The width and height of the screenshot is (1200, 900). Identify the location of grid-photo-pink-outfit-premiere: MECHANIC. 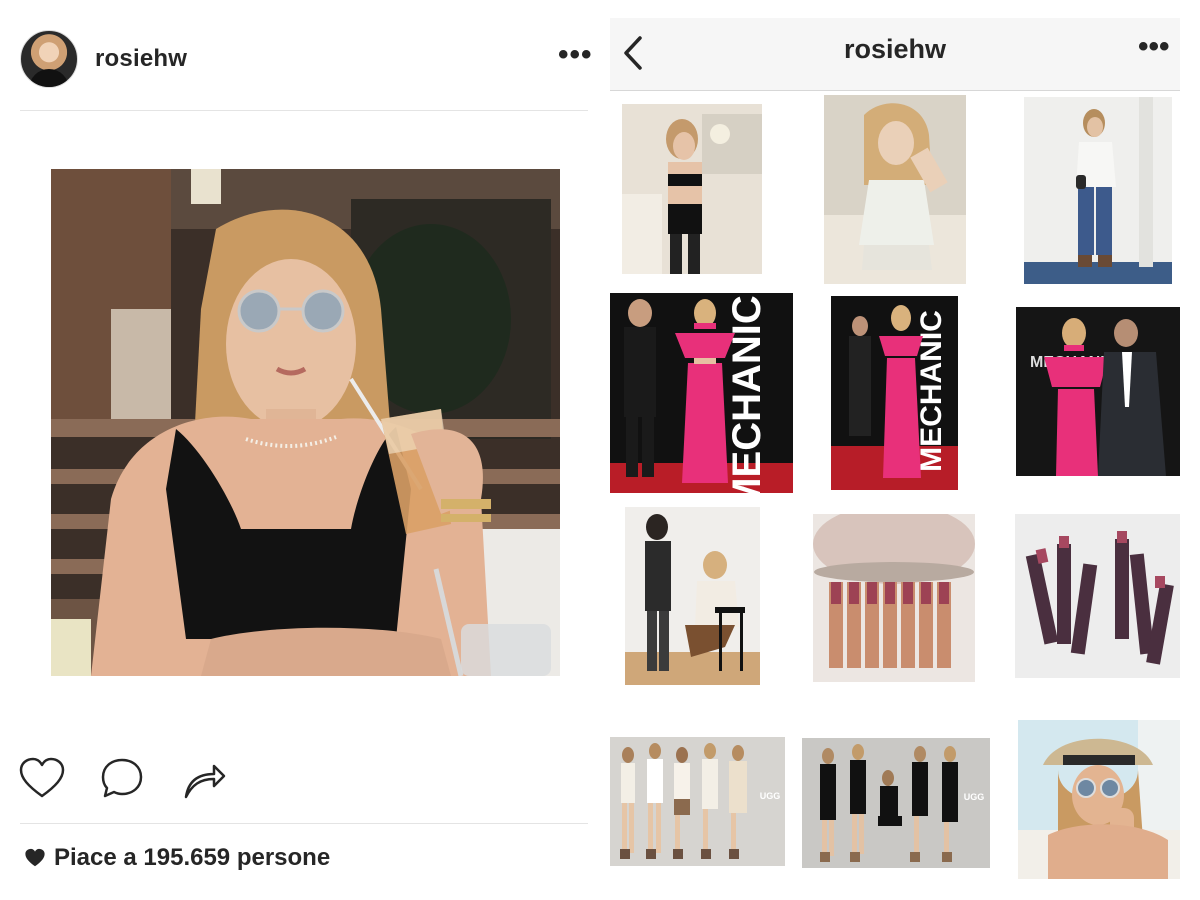
(701, 393).